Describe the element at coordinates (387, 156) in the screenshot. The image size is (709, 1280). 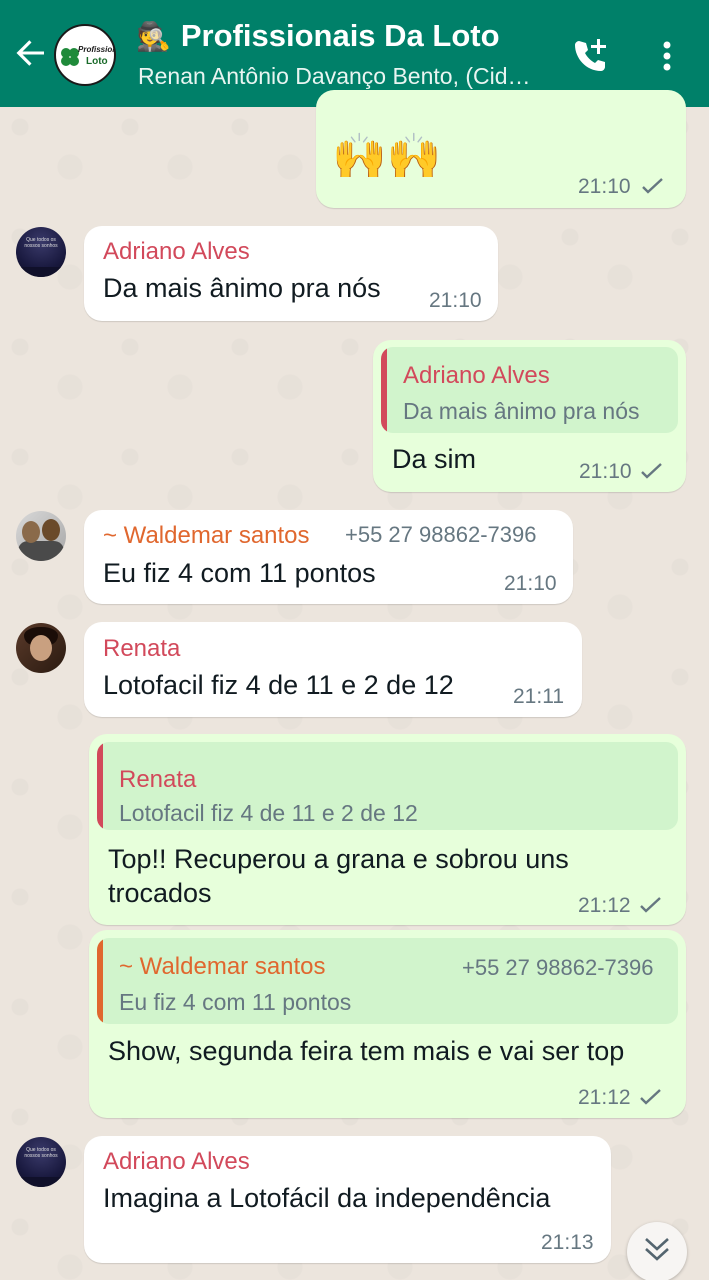
I see `raising-hands-emoji: 🙌🙌` at that location.